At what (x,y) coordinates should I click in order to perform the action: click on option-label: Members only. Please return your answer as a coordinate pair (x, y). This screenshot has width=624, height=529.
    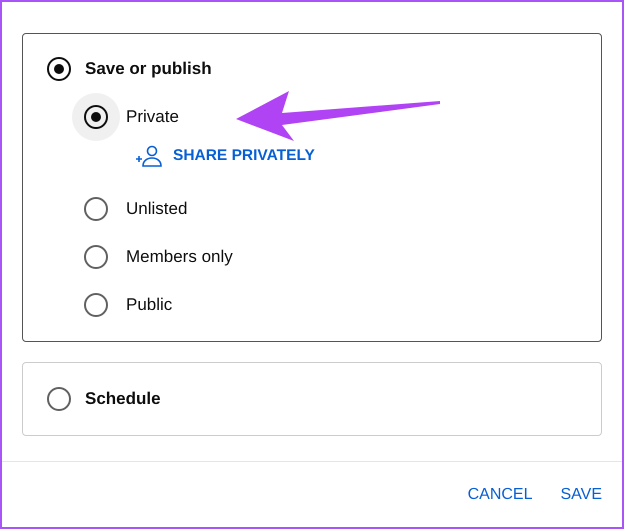
    Looking at the image, I should click on (179, 257).